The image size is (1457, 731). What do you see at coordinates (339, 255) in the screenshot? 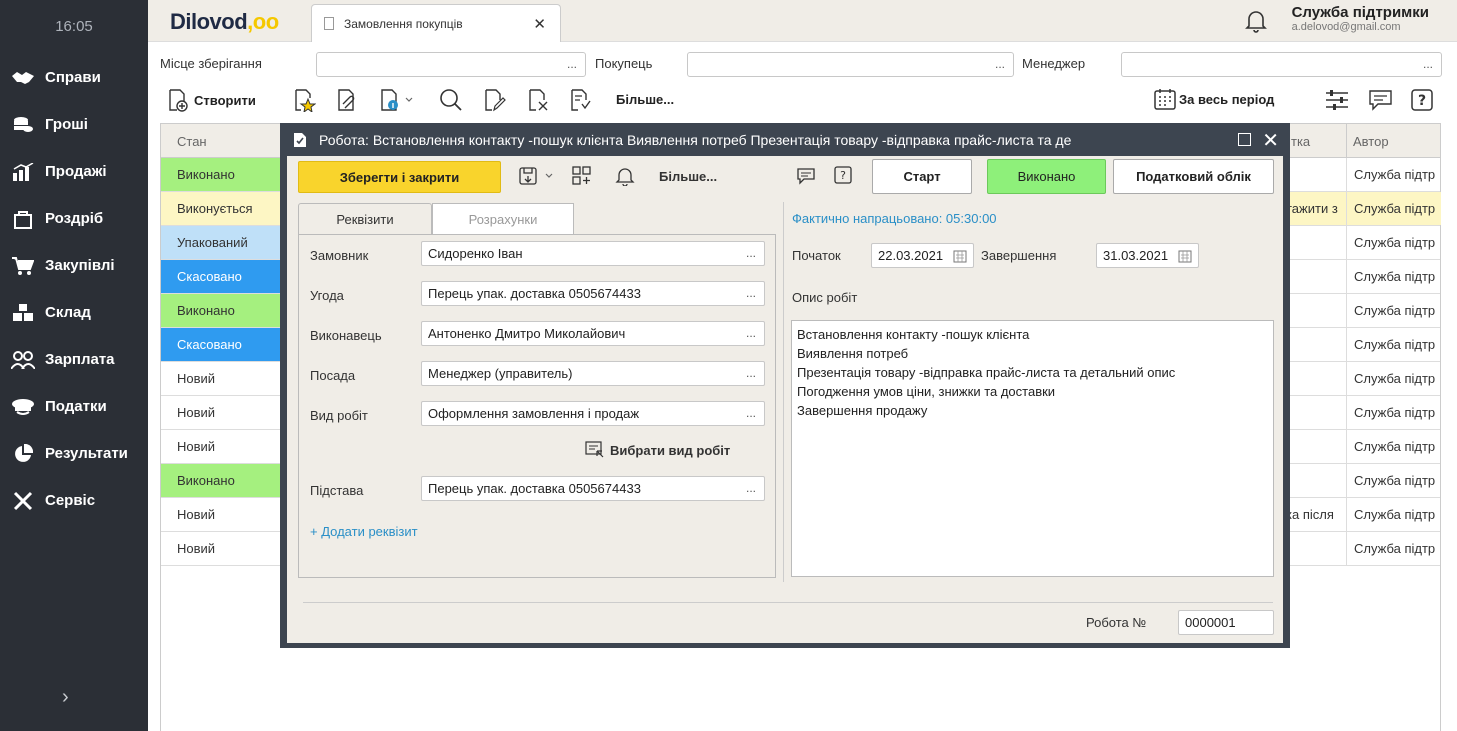
I see `customer-label: Замовник` at bounding box center [339, 255].